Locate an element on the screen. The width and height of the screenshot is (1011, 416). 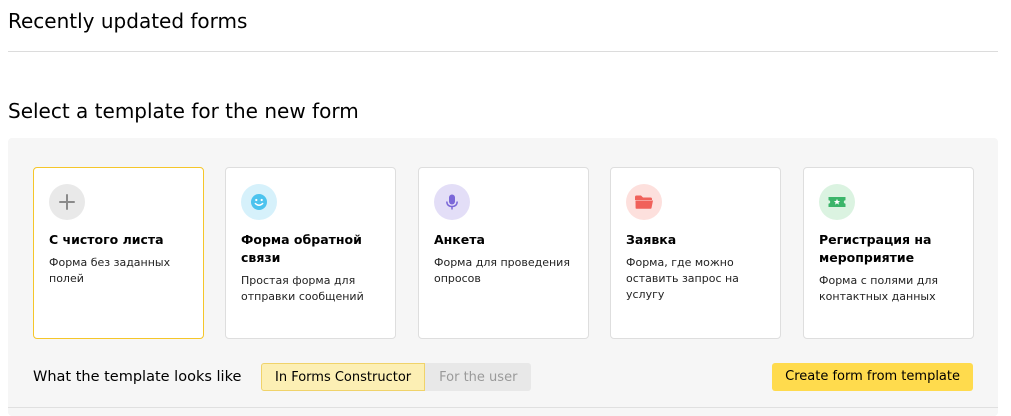
card-title: Форма обратной связи is located at coordinates (301, 248).